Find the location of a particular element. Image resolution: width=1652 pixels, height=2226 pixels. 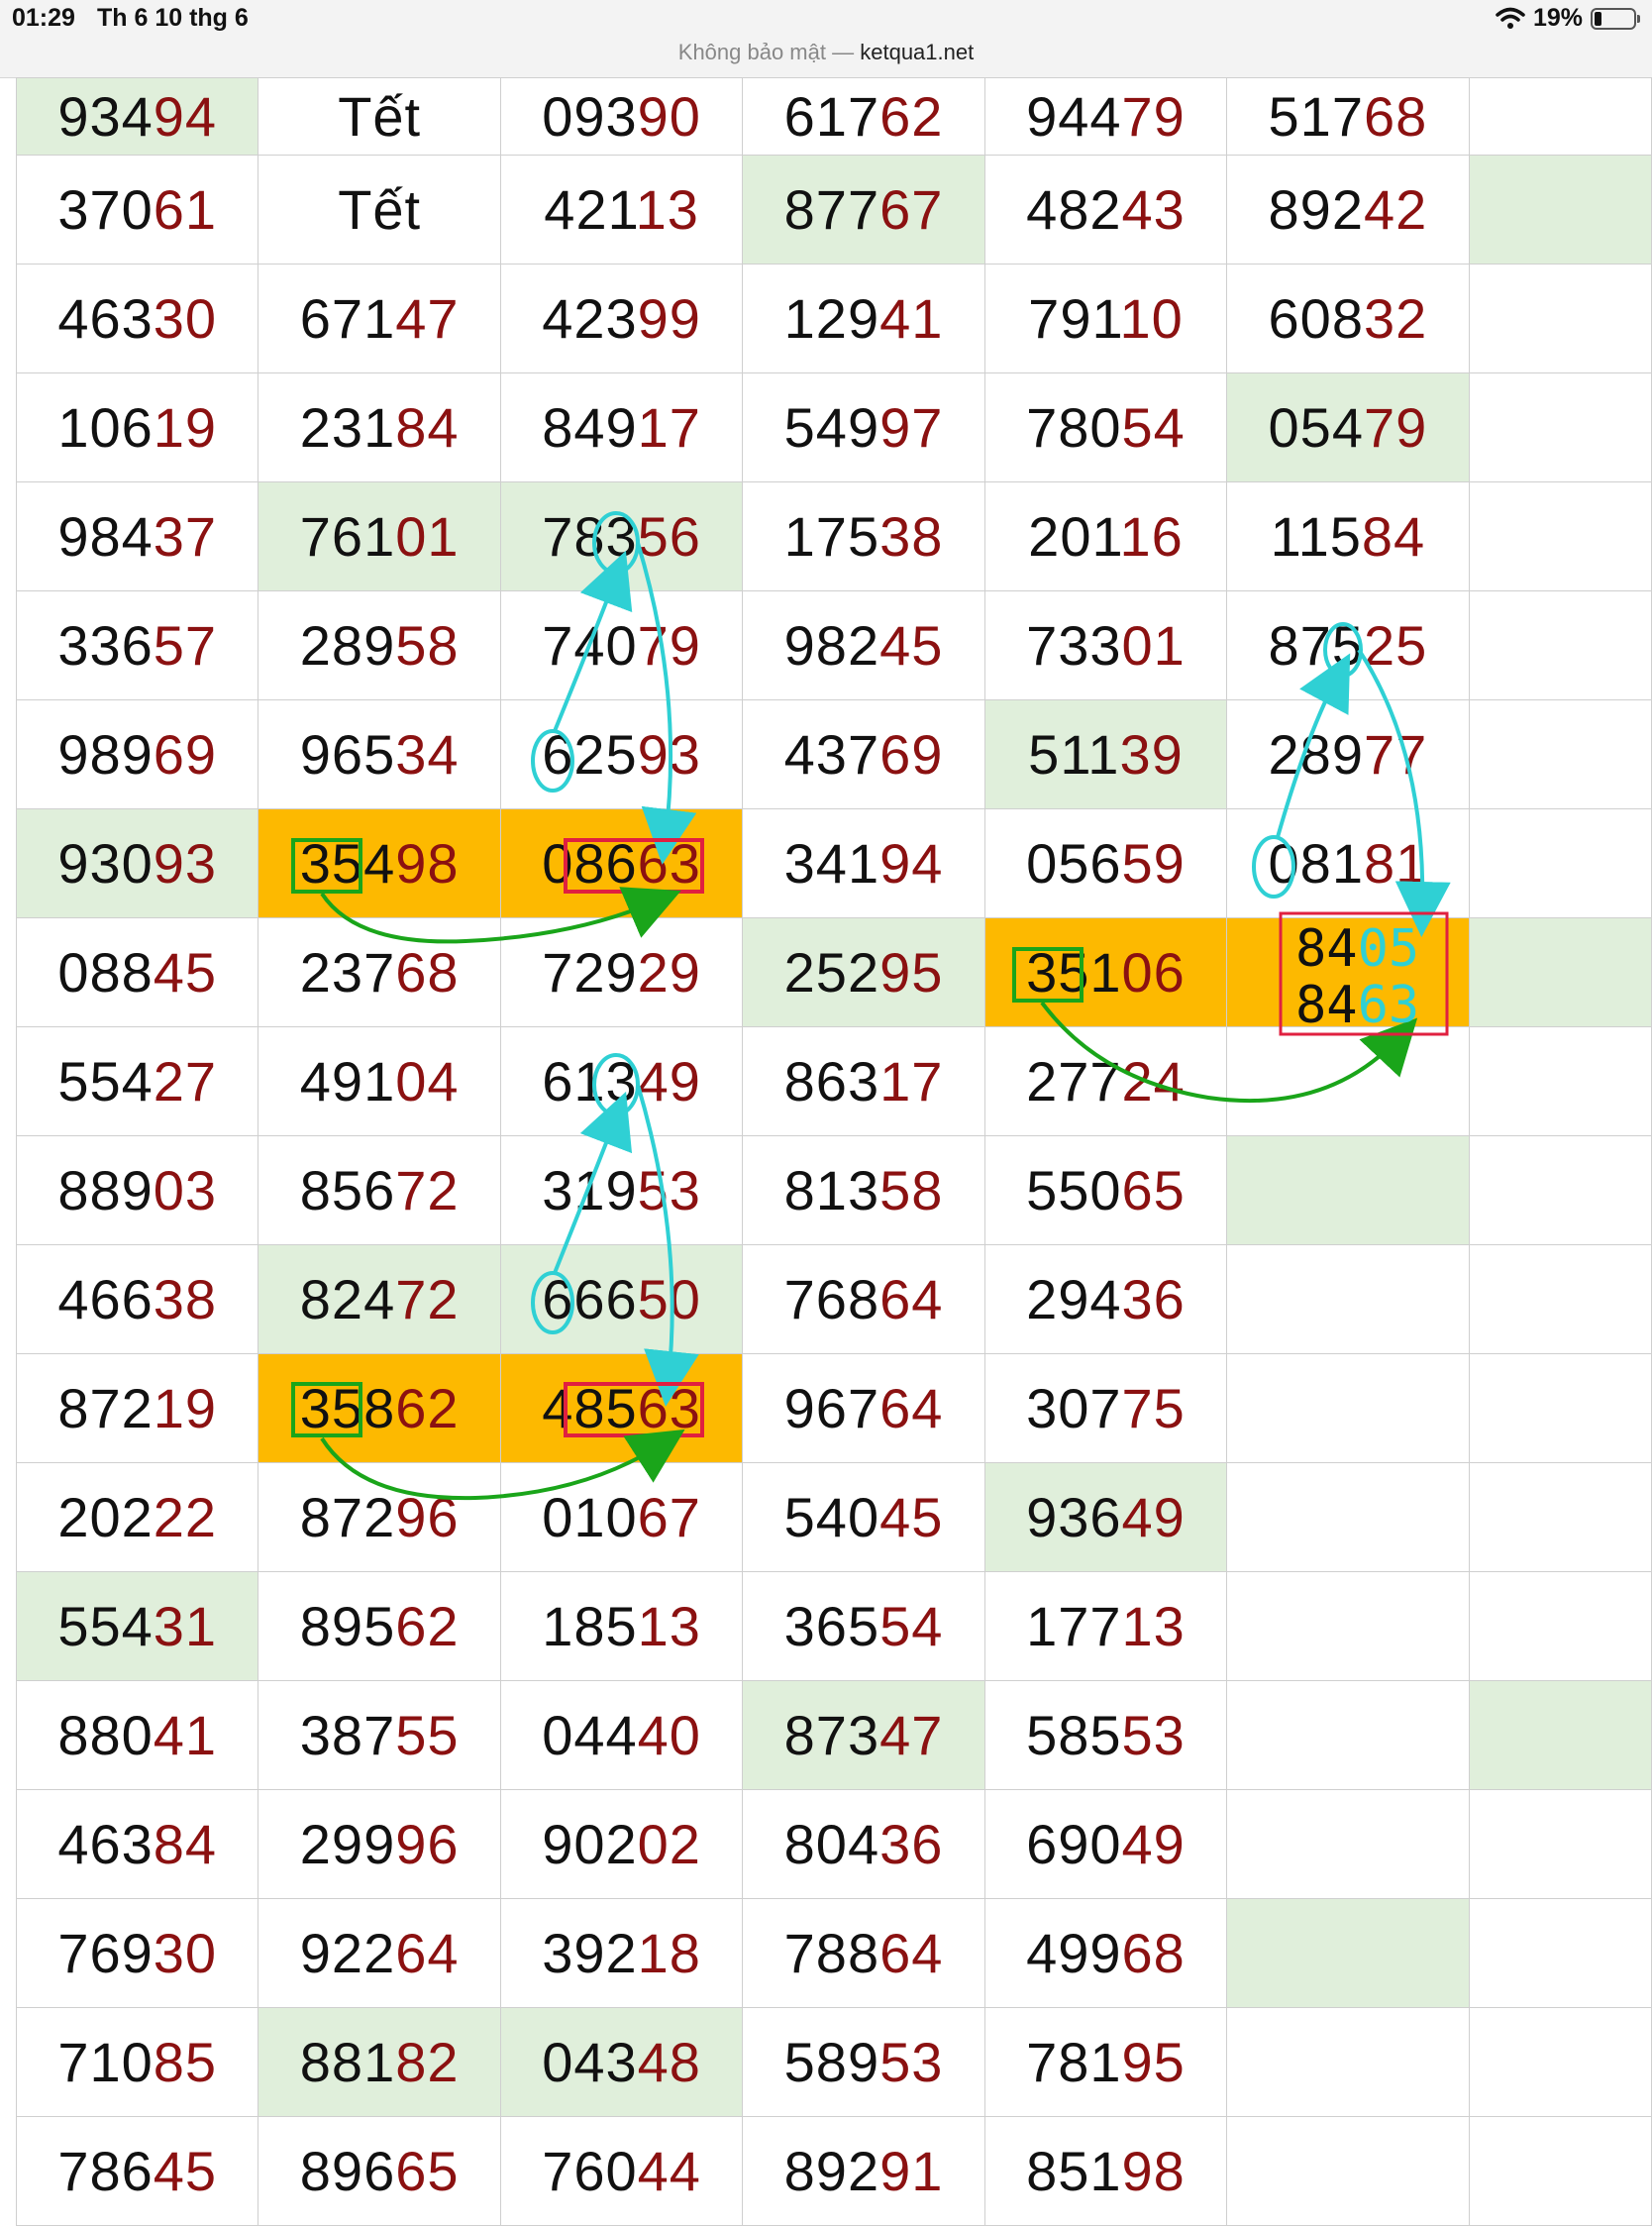

number-head: 877 is located at coordinates (831, 210).